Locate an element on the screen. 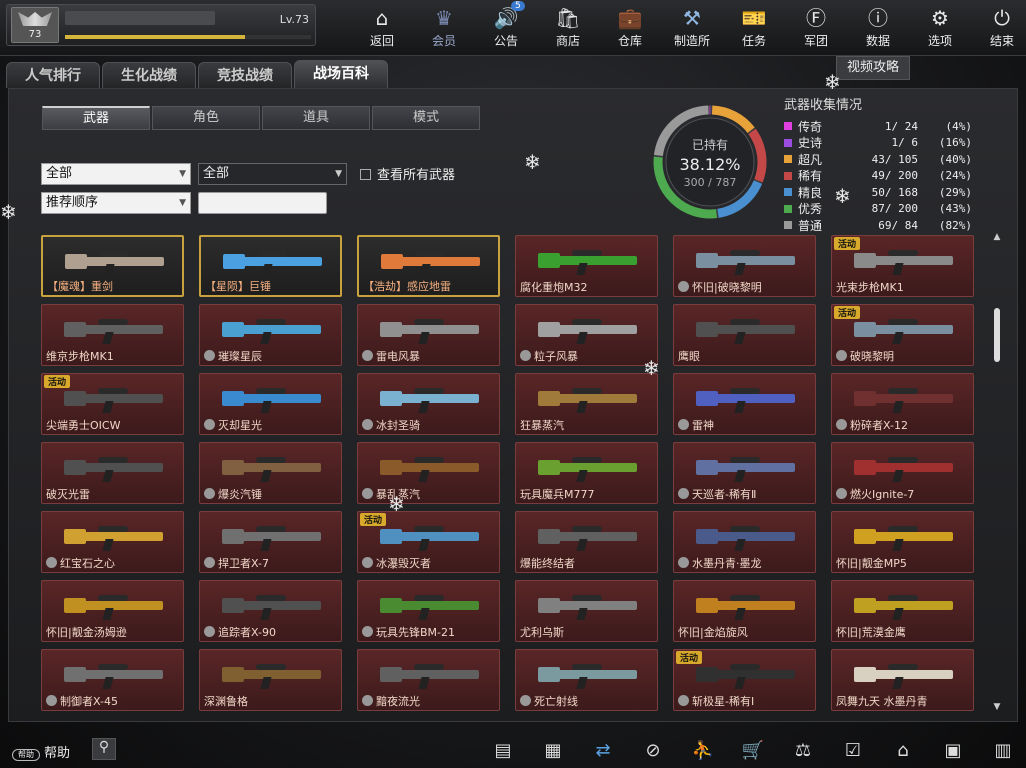 This screenshot has width=1026, height=768. compass-icon: ⊘ is located at coordinates (653, 751).